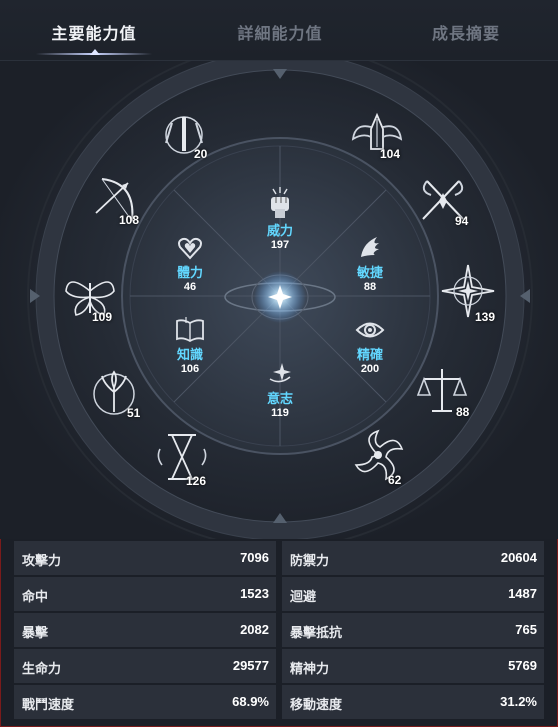  I want to click on stat-row: 迴避 1487, so click(413, 594).